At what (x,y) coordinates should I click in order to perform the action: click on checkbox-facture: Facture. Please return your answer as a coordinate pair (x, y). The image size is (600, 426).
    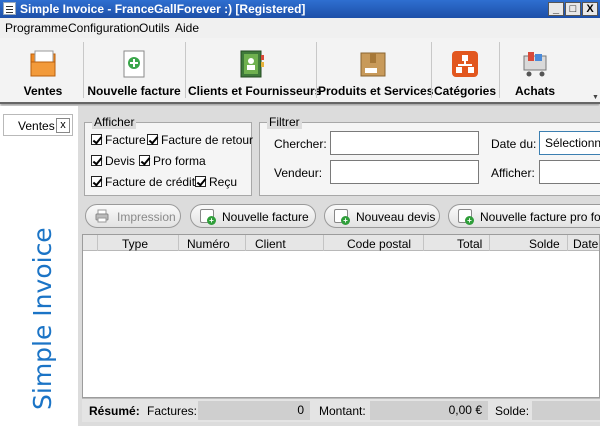
    Looking at the image, I should click on (118, 140).